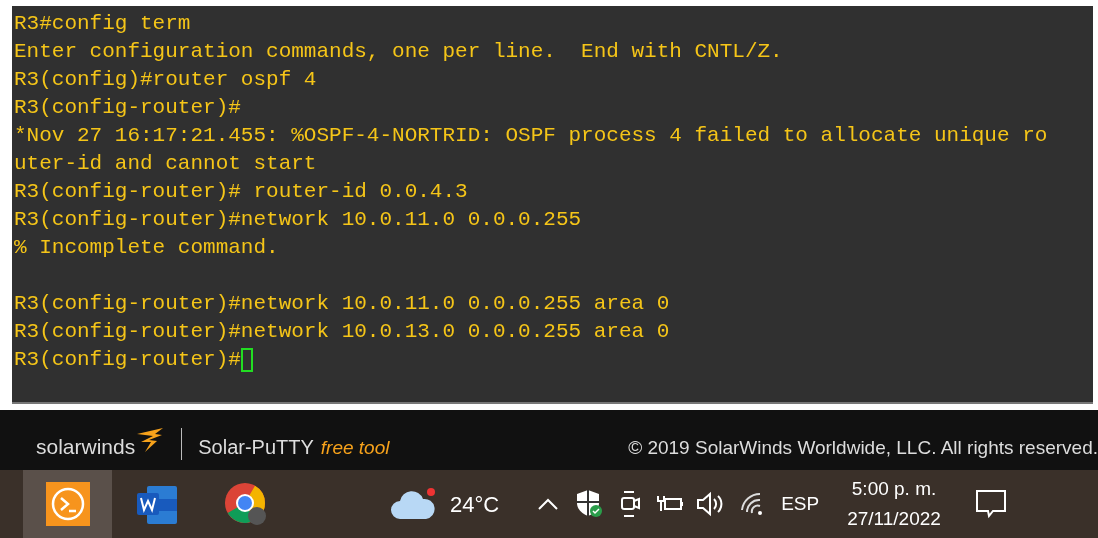 This screenshot has width=1098, height=538. I want to click on clock-time: 5:00 p. m., so click(894, 489).